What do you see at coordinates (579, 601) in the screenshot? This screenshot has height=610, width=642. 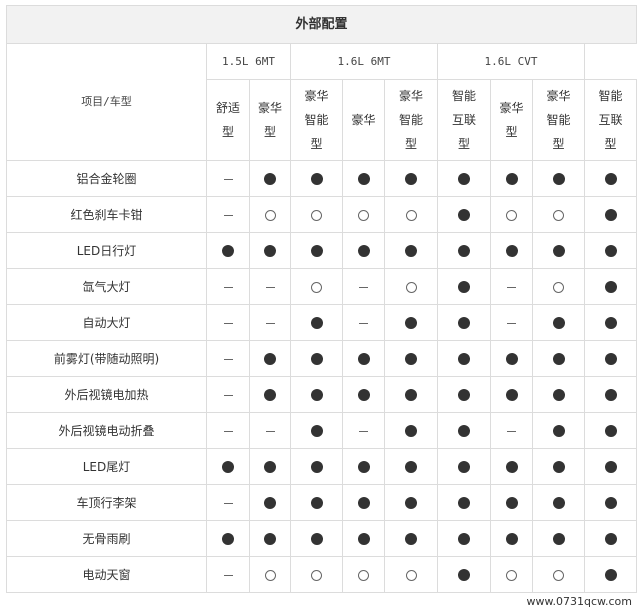 I see `watermark: www.0731qcw.com` at bounding box center [579, 601].